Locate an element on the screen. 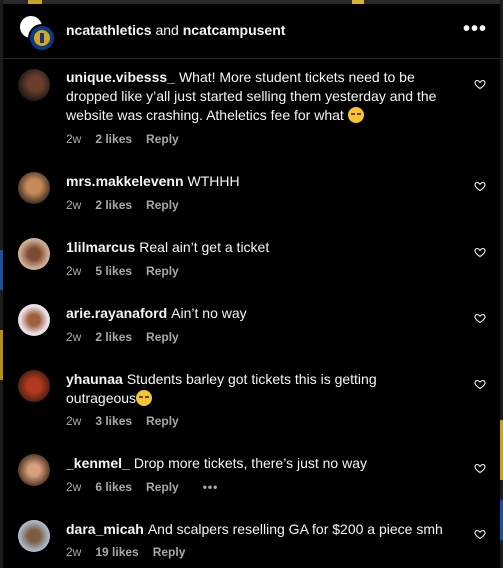 This screenshot has width=503, height=568. comment-meta: 2w 3 likes Reply is located at coordinates (122, 421).